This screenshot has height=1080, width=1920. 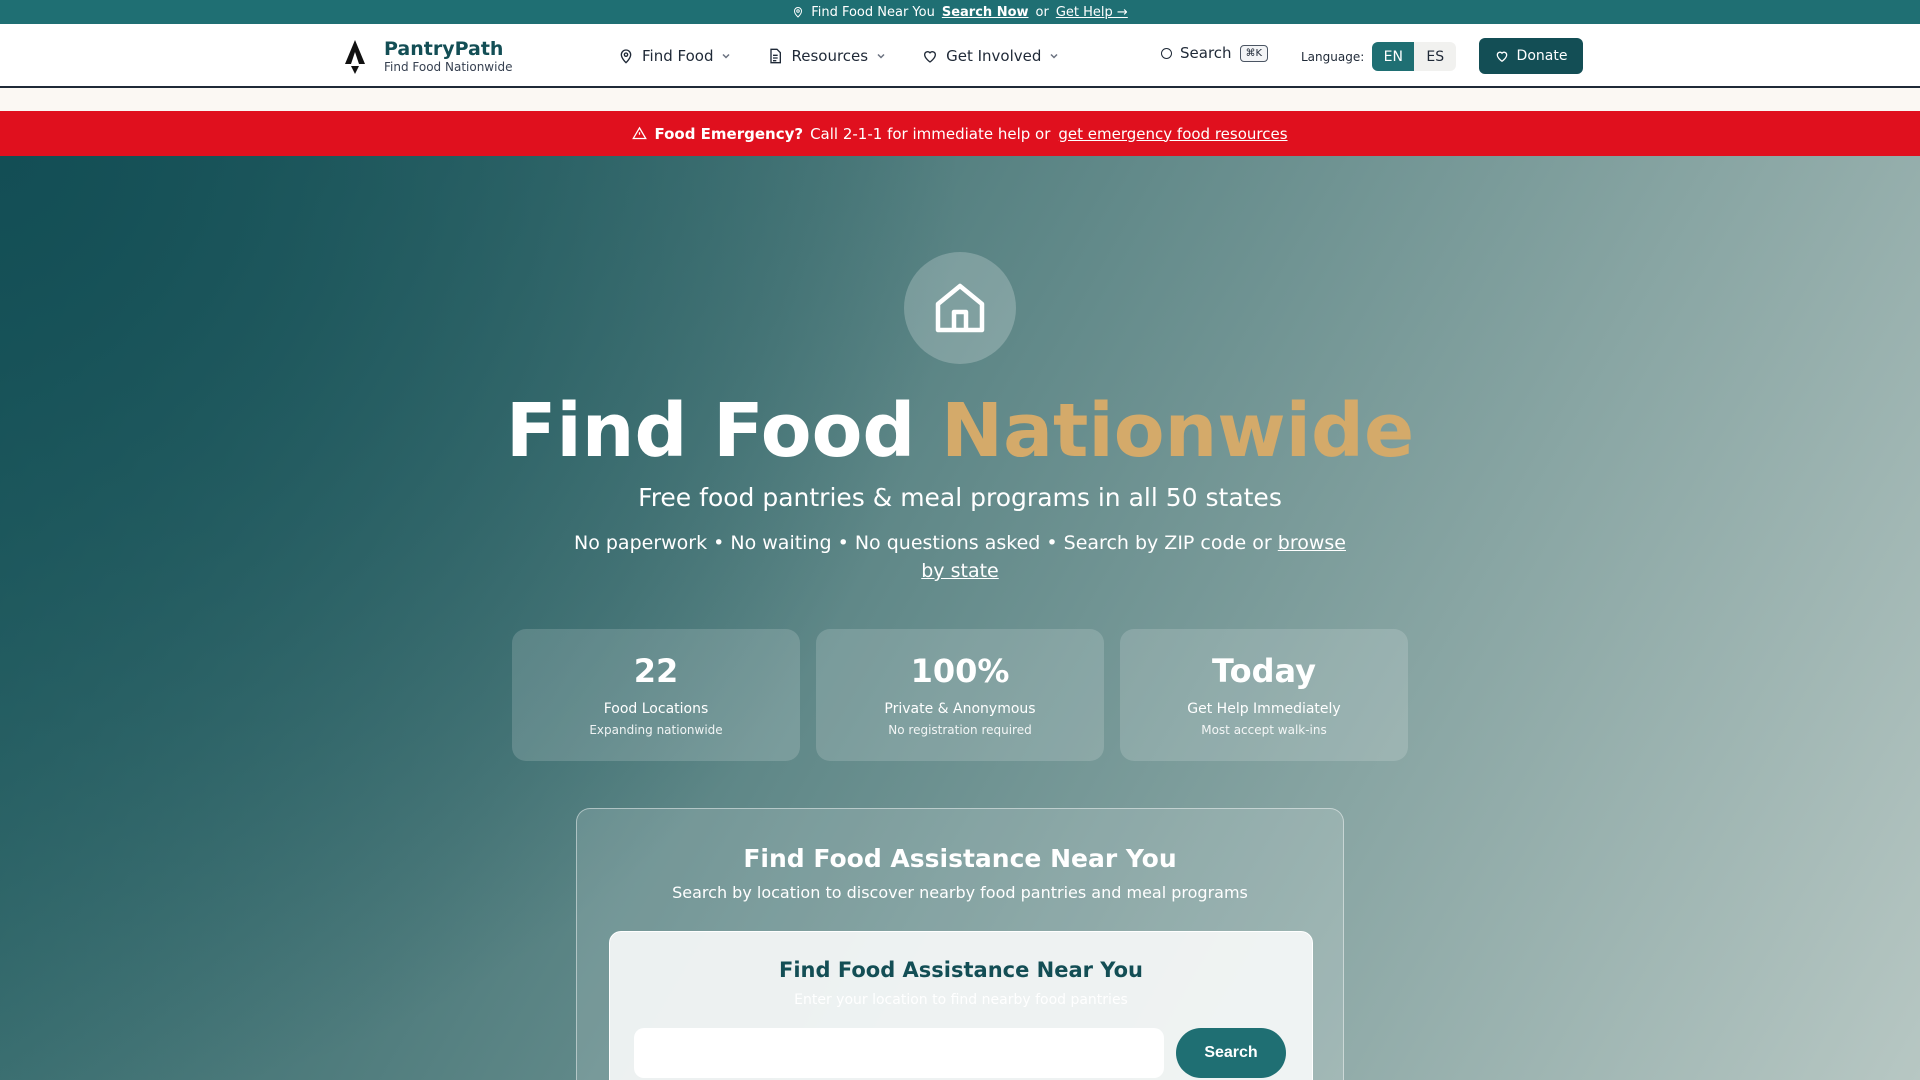 I want to click on hero-title: Find Food Nationwide, so click(x=960, y=431).